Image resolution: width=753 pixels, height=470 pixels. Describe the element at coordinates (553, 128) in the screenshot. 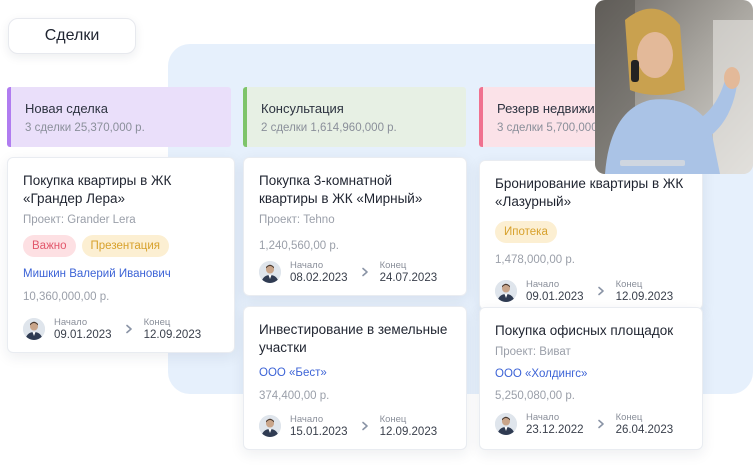

I see `column-meta: 3 сделки 5,700,000 р.` at that location.